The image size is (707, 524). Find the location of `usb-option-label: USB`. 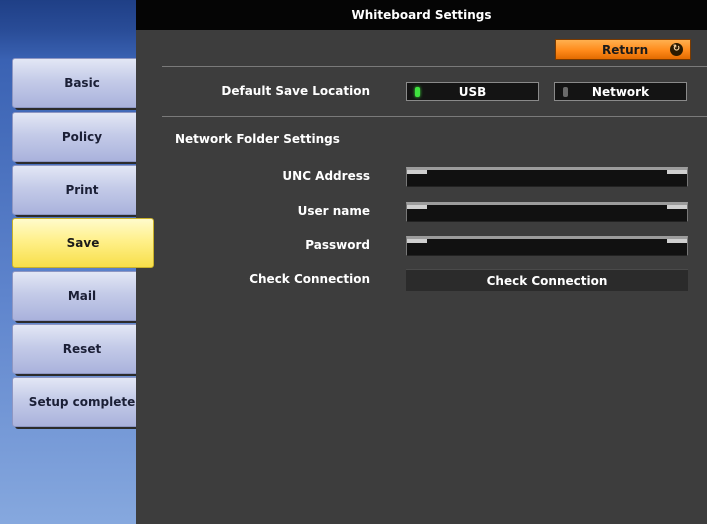

usb-option-label: USB is located at coordinates (472, 91).